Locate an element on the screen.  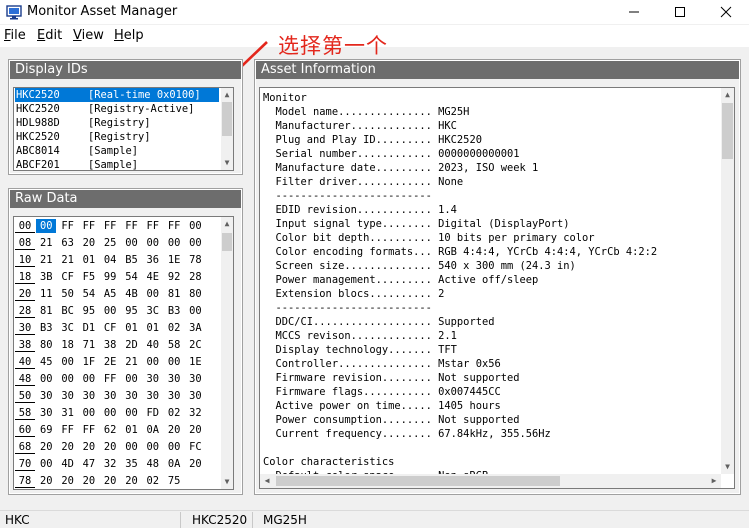
raw-byte-cell: 48 is located at coordinates (153, 464).